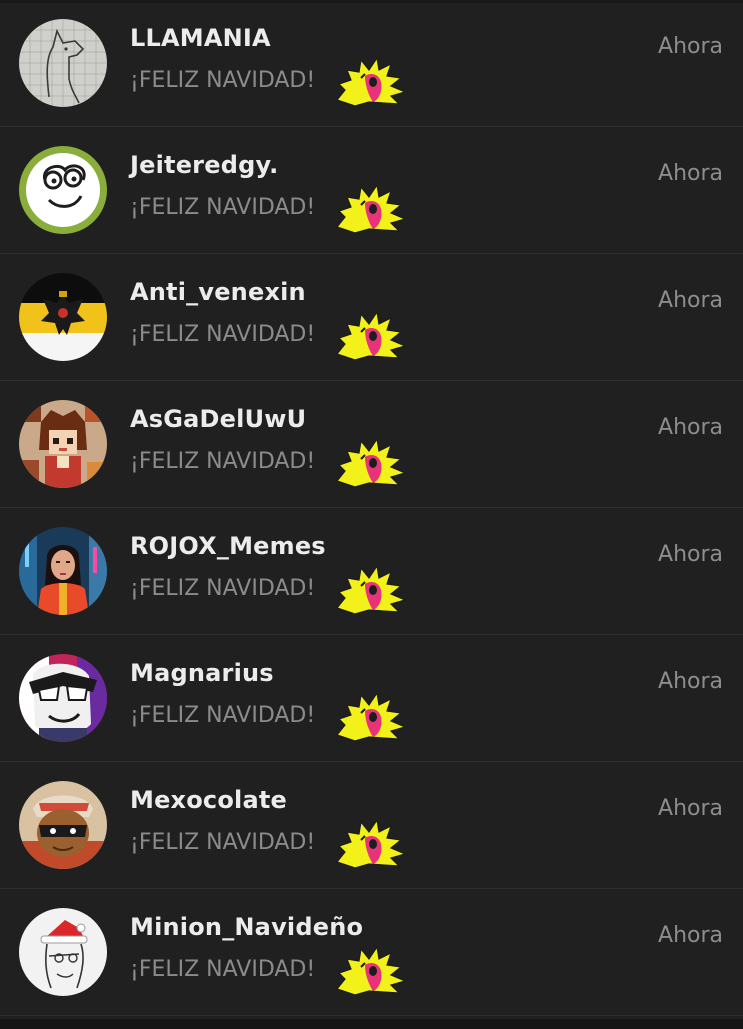 The width and height of the screenshot is (743, 1029). I want to click on username: LLAMANIA, so click(200, 38).